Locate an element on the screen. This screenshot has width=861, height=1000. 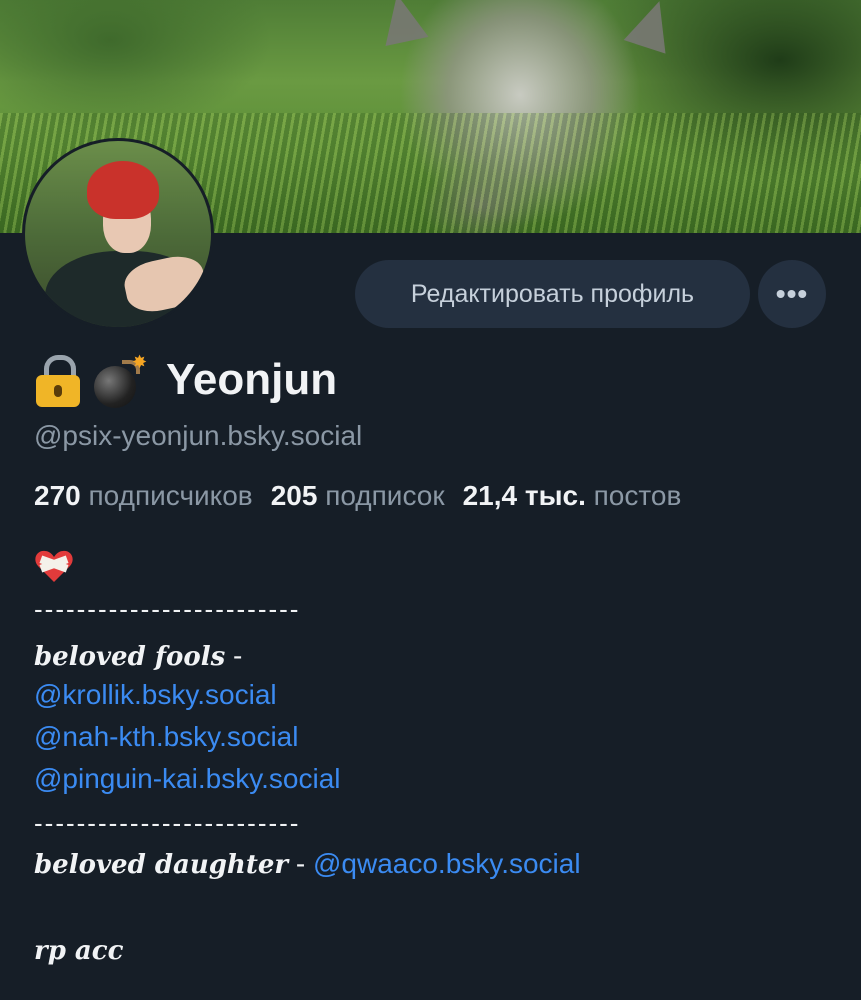
bio-footer: rp acc is located at coordinates (79, 951).